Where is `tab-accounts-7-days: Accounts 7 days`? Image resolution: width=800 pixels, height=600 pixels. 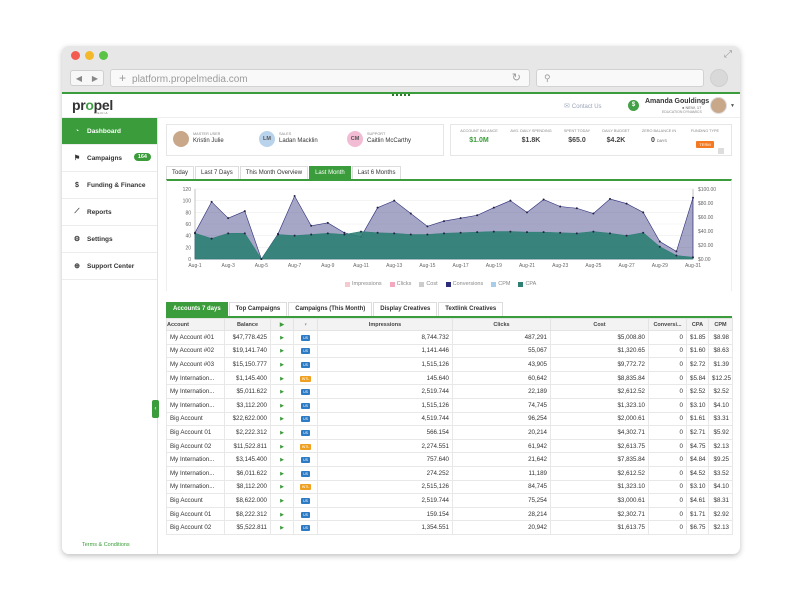 tab-accounts-7-days: Accounts 7 days is located at coordinates (197, 309).